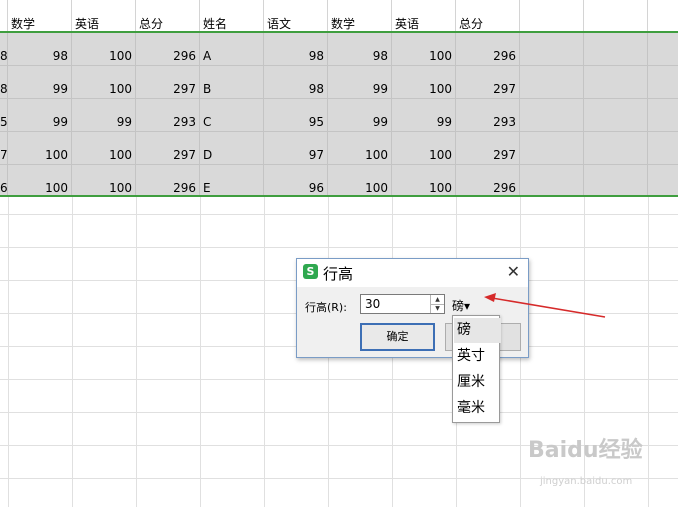 The image size is (678, 507). Describe the element at coordinates (232, 180) in the screenshot. I see `cell: E` at that location.